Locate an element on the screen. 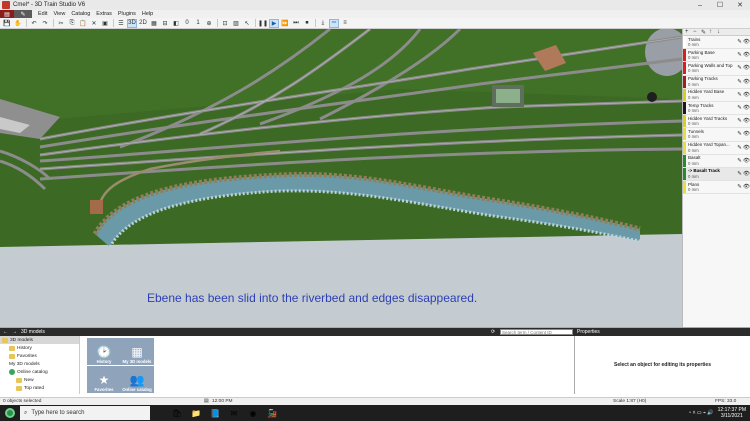 Image resolution: width=750 pixels, height=421 pixels. menu-edit: Edit is located at coordinates (42, 14).